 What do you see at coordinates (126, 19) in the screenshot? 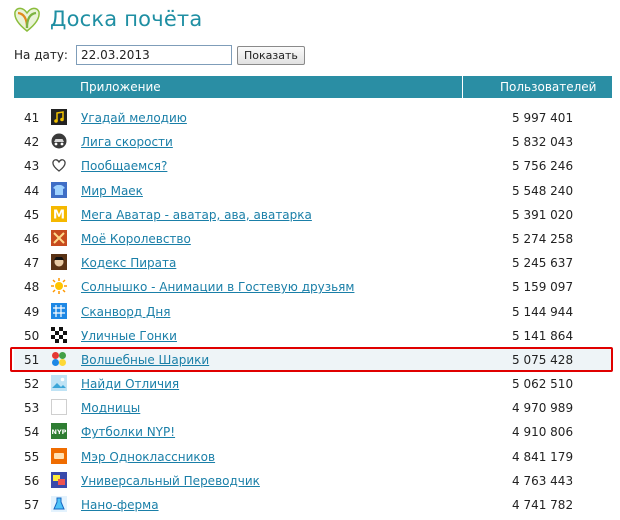
I see `page-title: Доска почёта` at bounding box center [126, 19].